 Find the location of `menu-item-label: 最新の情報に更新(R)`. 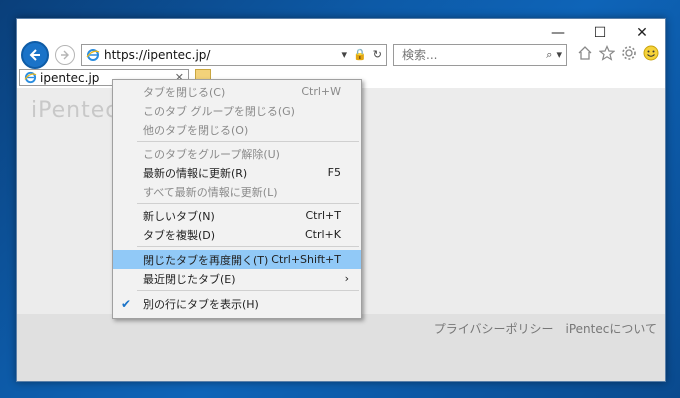

menu-item-label: 最新の情報に更新(R) is located at coordinates (195, 173).